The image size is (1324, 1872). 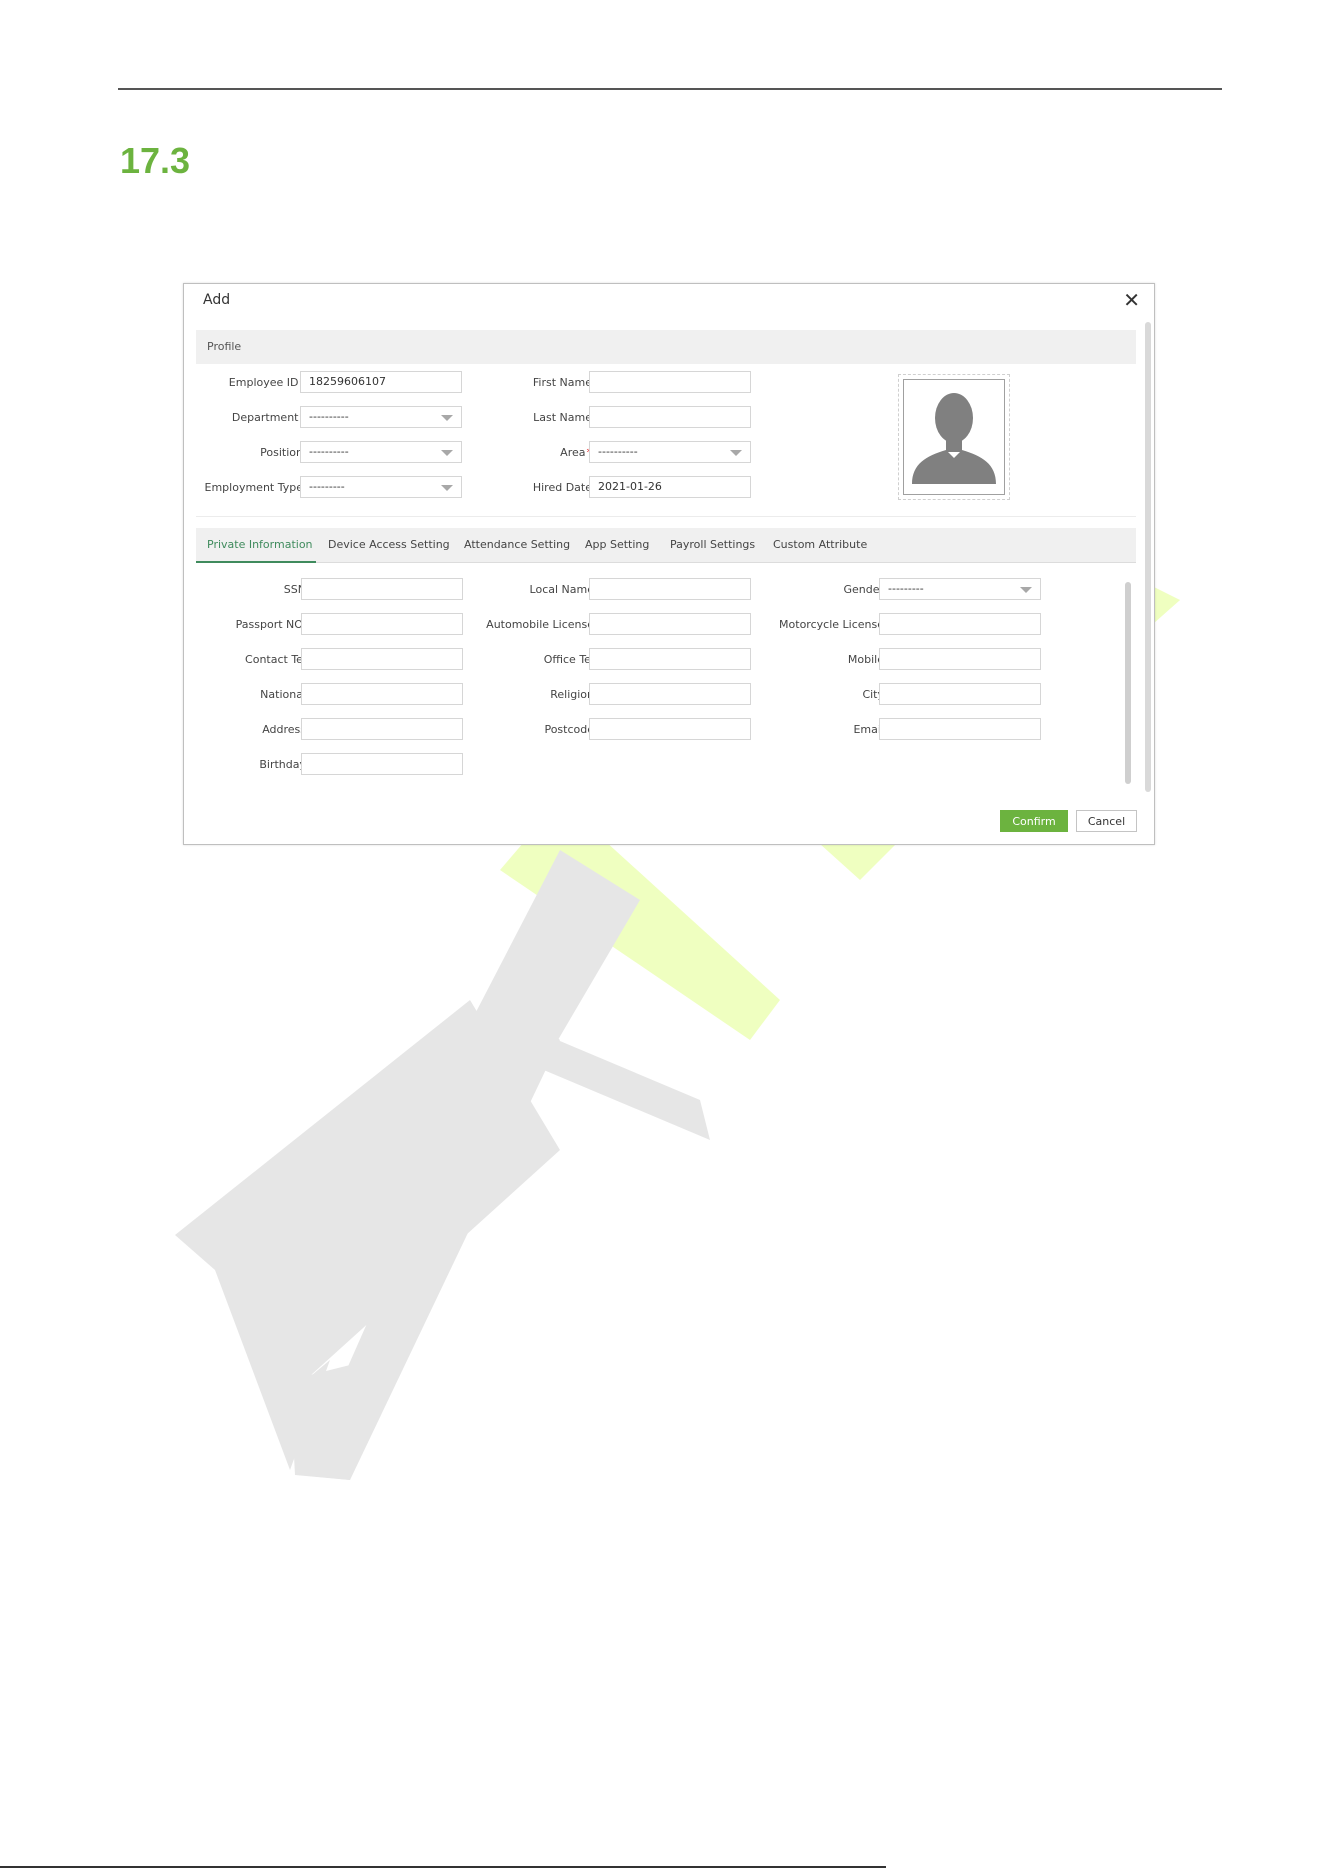 I want to click on department-label: Department*, so click(x=268, y=417).